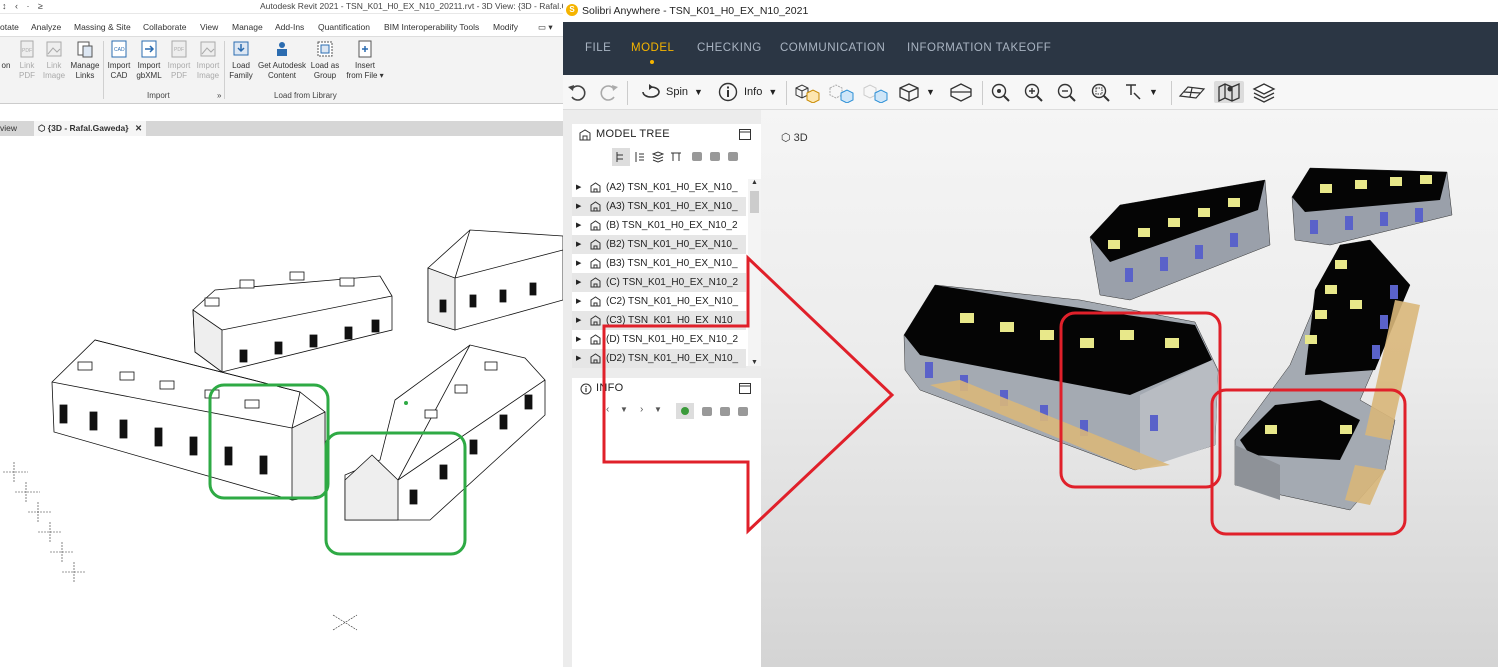 The image size is (1498, 667). Describe the element at coordinates (46, 27) in the screenshot. I see `tab-analyze: Analyze` at that location.